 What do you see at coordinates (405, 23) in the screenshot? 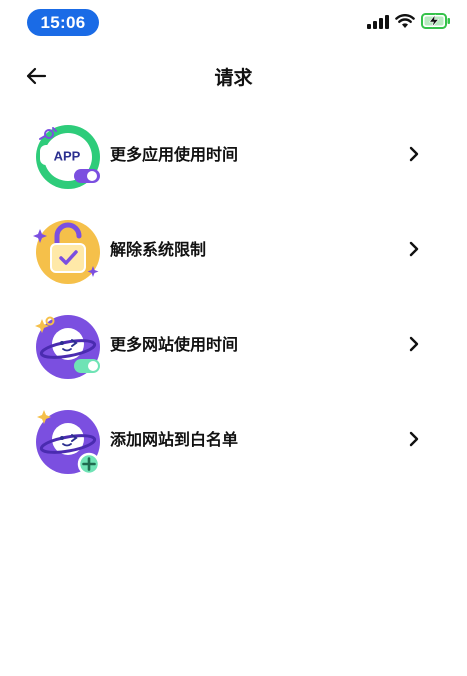
I see `wifi-icon` at bounding box center [405, 23].